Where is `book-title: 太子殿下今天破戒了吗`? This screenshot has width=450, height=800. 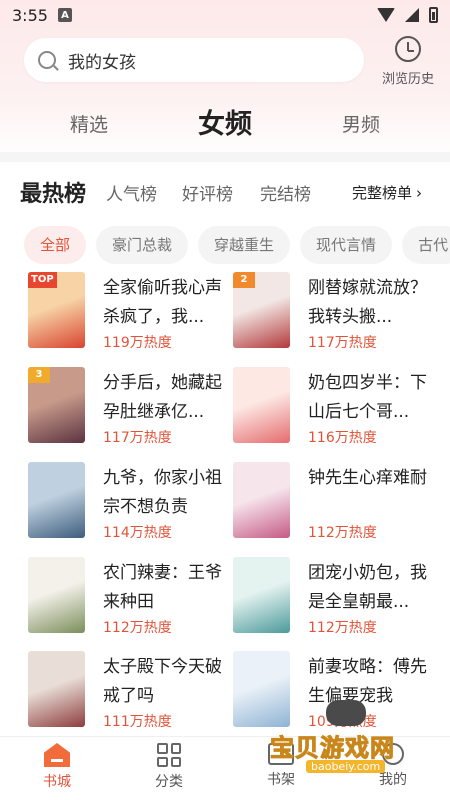 book-title: 太子殿下今天破戒了吗 is located at coordinates (162, 681).